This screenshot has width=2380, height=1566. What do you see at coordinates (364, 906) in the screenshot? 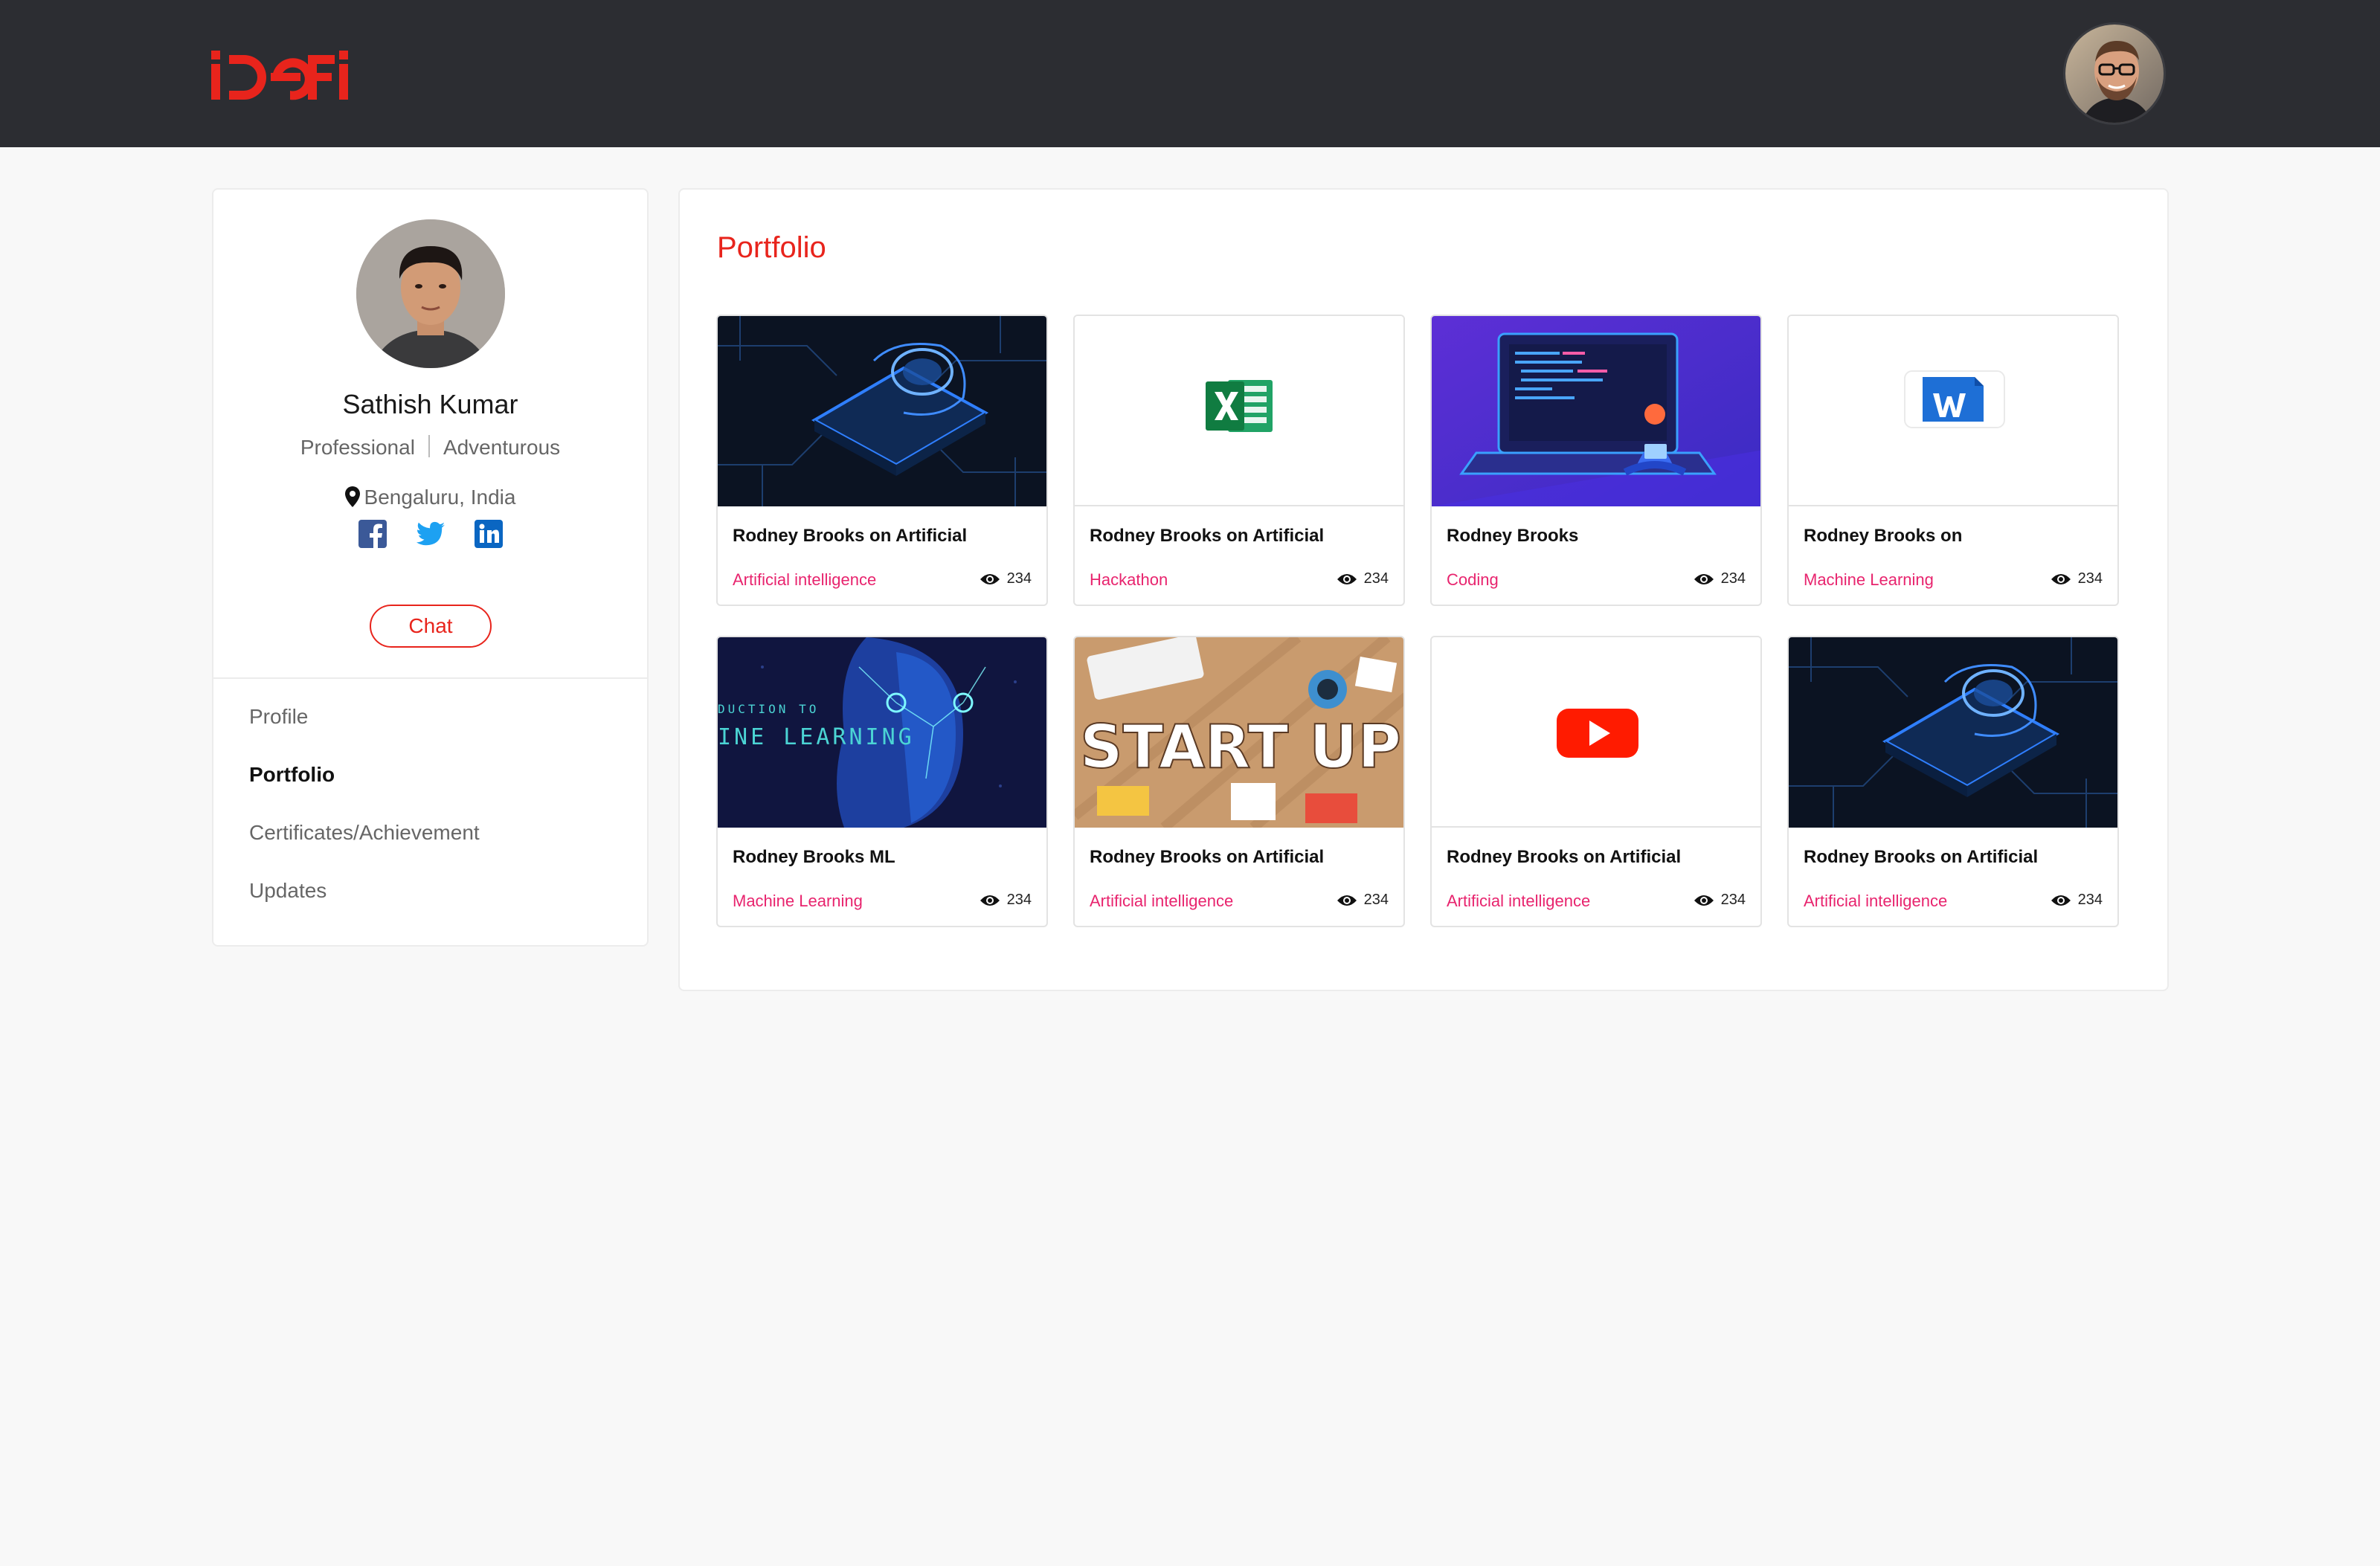
I see `nav-item-updates: Updates` at bounding box center [364, 906].